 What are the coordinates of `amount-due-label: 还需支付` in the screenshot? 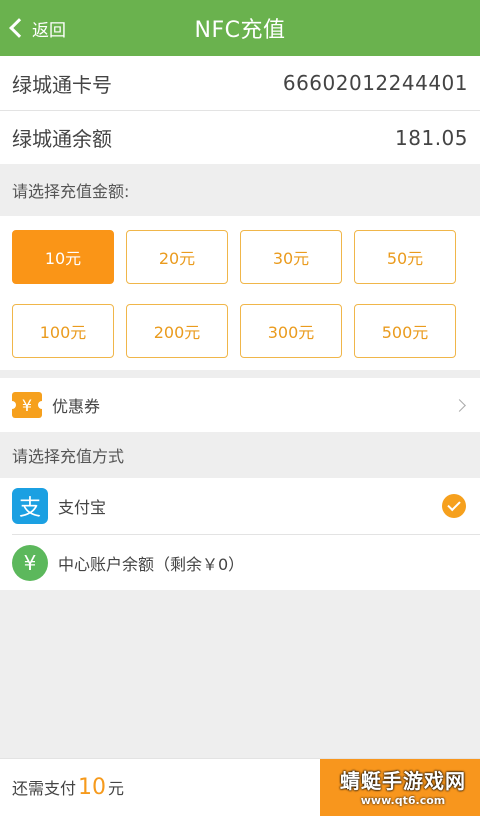 It's located at (44, 788).